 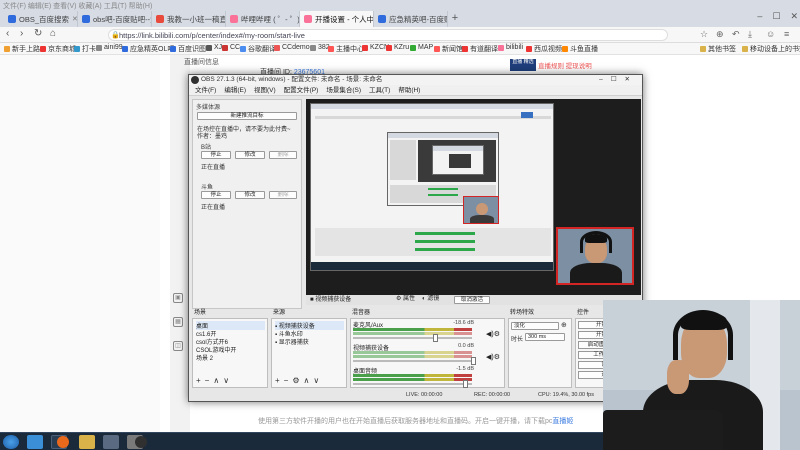 I want to click on close-window-icon: ✕, so click(x=794, y=16).